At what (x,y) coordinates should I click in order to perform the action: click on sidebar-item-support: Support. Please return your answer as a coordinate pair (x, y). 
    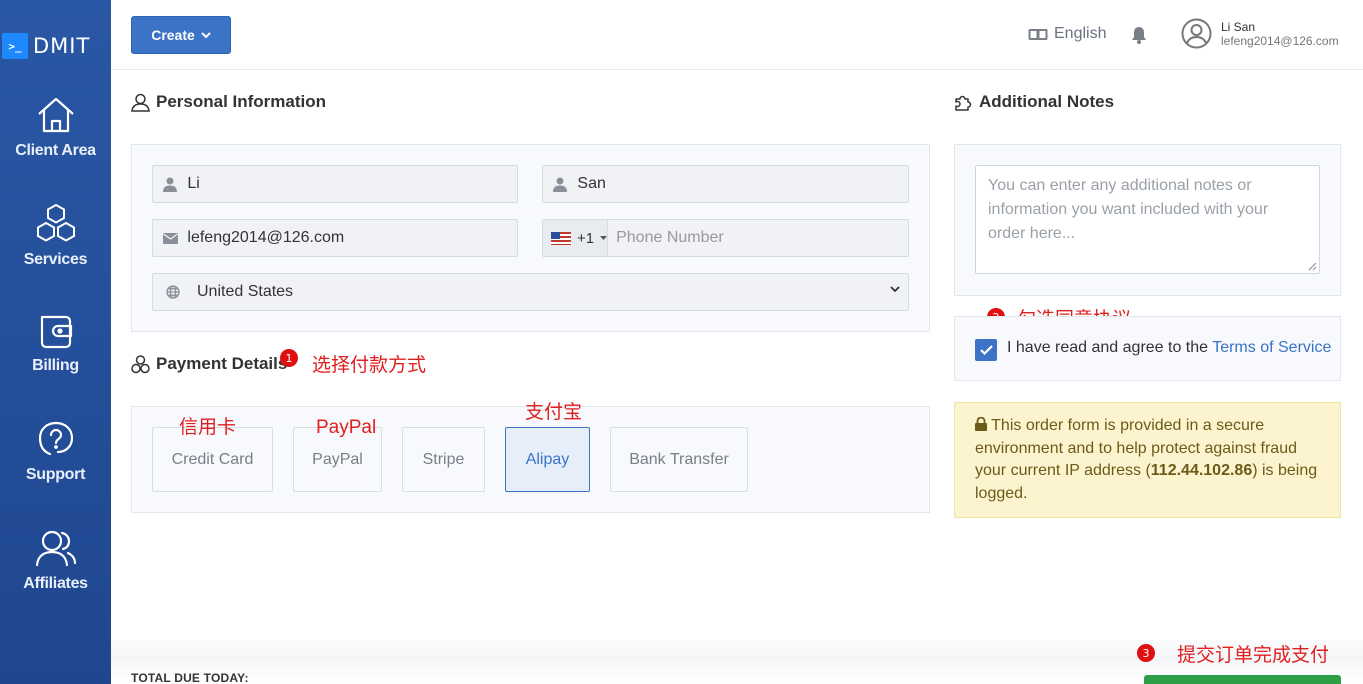
    Looking at the image, I should click on (55, 452).